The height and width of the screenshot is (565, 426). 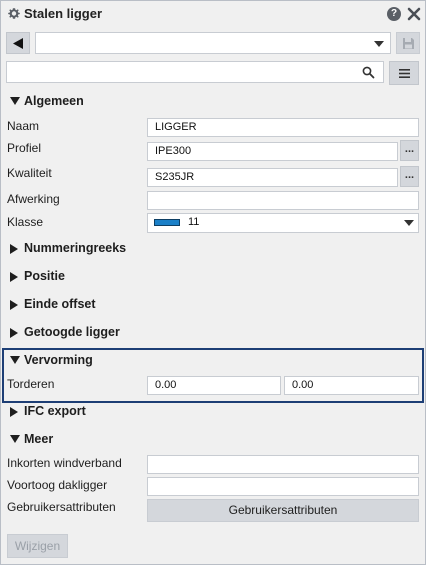 What do you see at coordinates (194, 222) in the screenshot?
I see `klasse-value: 11` at bounding box center [194, 222].